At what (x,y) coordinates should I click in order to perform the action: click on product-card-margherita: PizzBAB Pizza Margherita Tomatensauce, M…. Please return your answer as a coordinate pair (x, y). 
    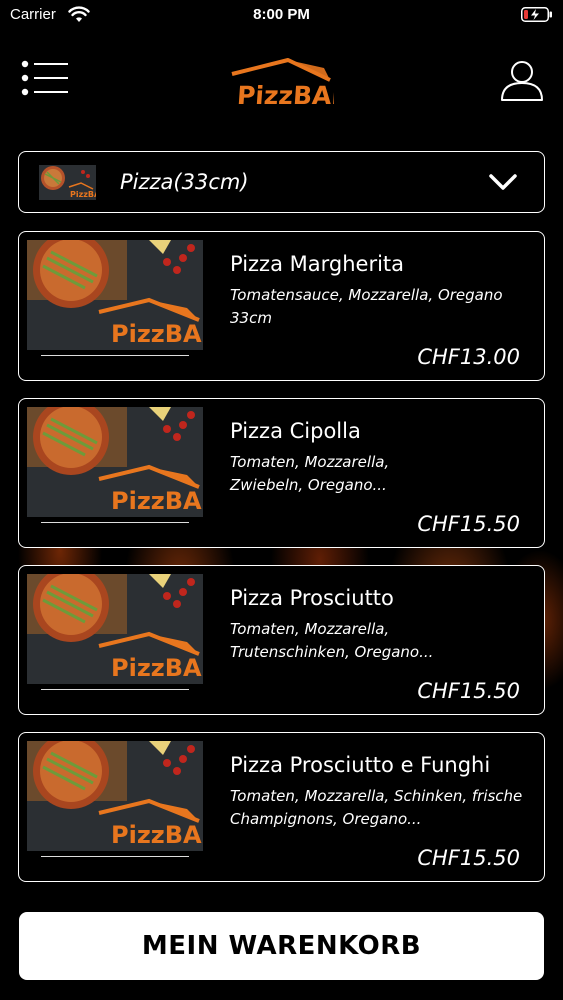
    Looking at the image, I should click on (281, 306).